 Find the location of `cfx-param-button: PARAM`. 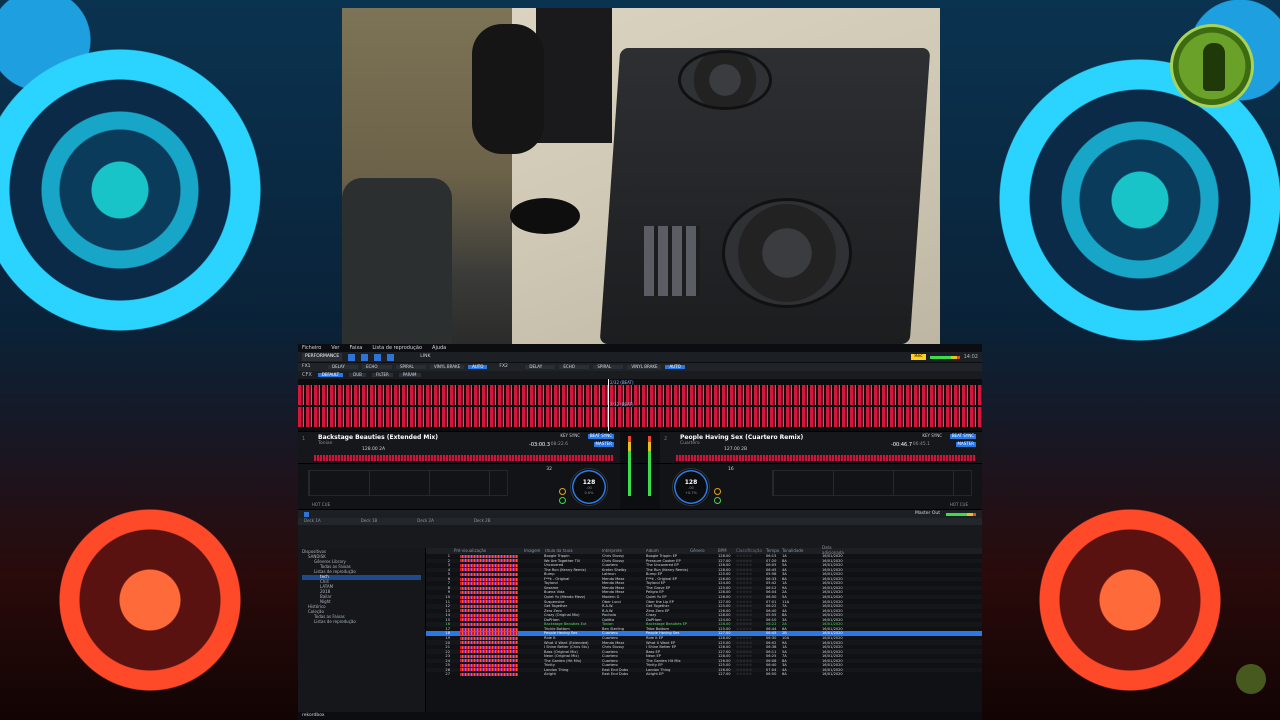

cfx-param-button: PARAM is located at coordinates (409, 375).